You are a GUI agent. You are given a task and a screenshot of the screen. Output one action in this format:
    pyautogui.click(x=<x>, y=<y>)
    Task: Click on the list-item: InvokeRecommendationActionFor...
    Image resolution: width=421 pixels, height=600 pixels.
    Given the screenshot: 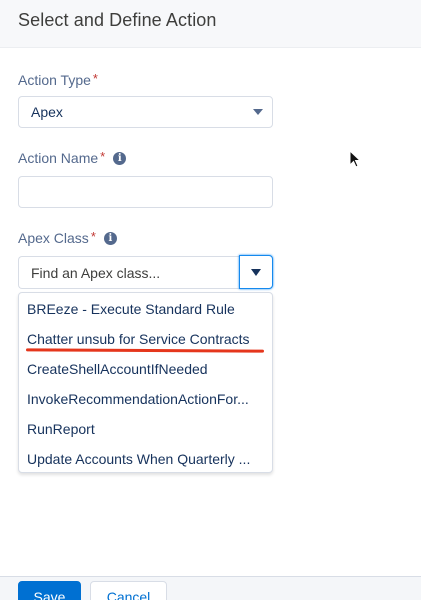 What is the action you would take?
    pyautogui.click(x=145, y=399)
    